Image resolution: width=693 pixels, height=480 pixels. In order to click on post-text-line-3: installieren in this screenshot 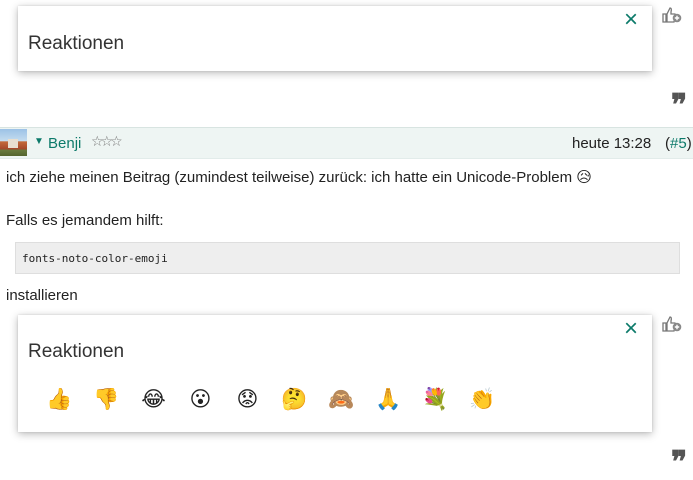, I will do `click(42, 295)`.